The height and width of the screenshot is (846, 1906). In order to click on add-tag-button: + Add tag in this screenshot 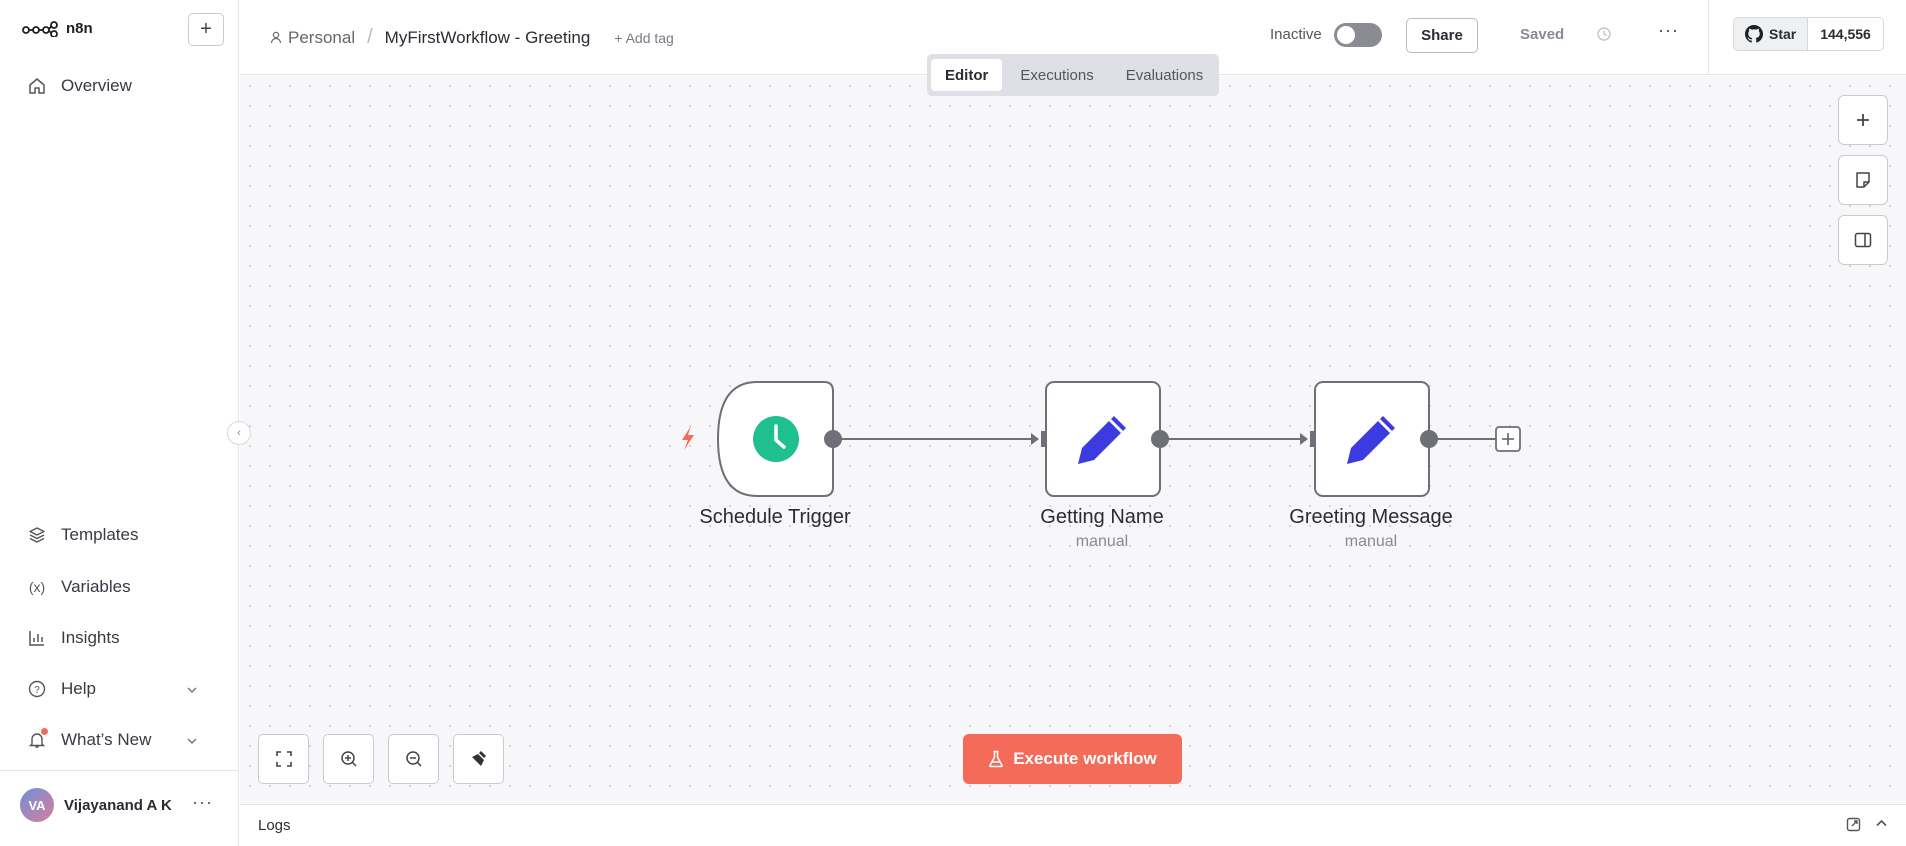, I will do `click(644, 38)`.